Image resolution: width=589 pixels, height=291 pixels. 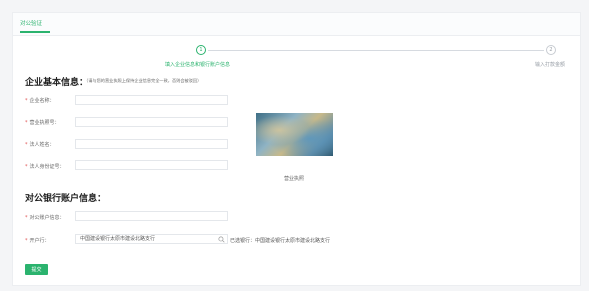 What do you see at coordinates (42, 123) in the screenshot?
I see `license-number-label: * 营业执照号：` at bounding box center [42, 123].